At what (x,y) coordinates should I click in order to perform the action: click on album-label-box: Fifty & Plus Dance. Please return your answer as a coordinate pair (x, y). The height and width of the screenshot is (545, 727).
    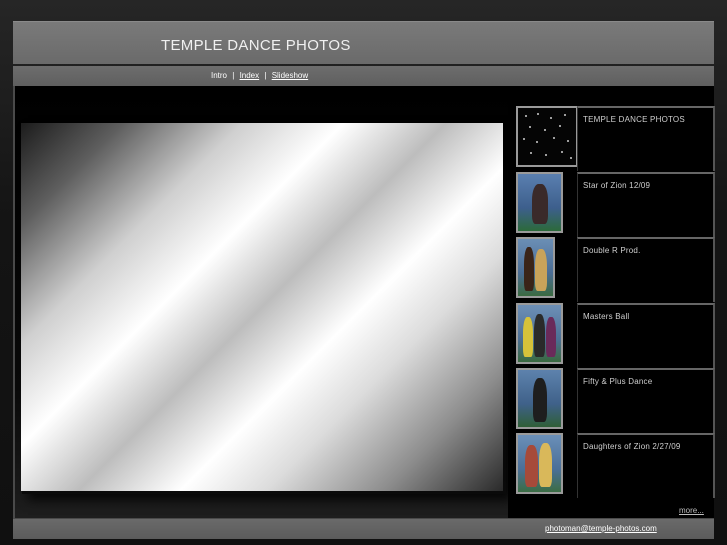
    Looking at the image, I should click on (646, 400).